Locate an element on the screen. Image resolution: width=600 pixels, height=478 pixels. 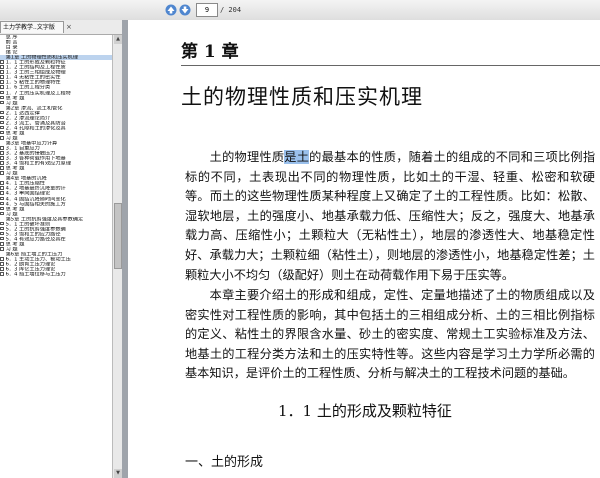
document-tab: 土力学教学..文字版 is located at coordinates (32, 27).